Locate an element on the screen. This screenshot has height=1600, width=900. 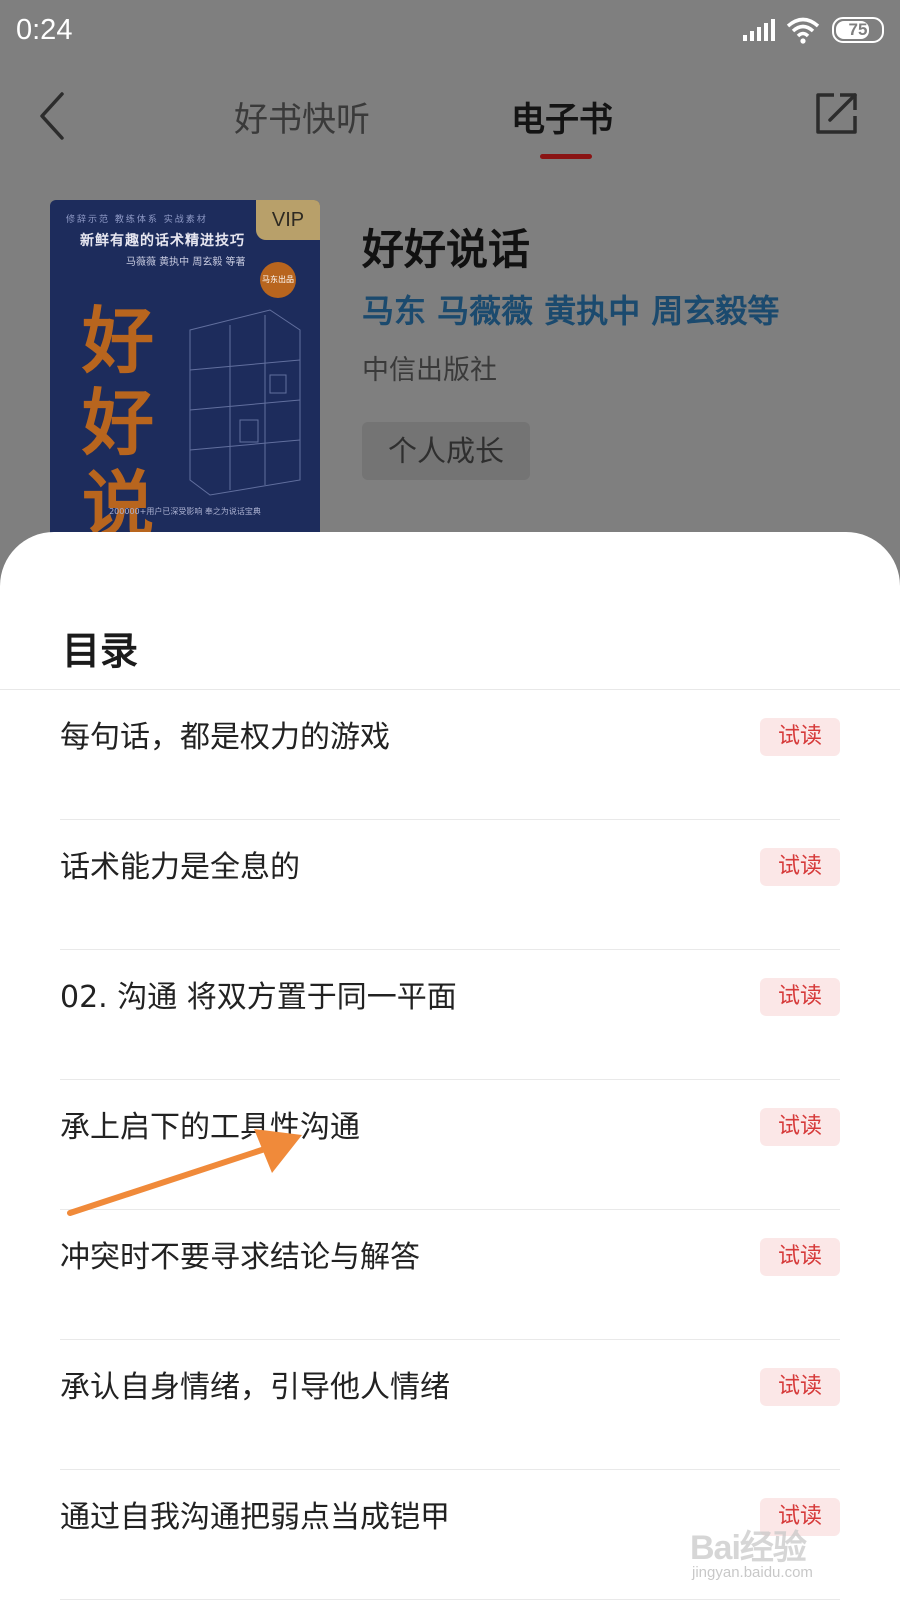
cover-authors: 马薇薇 黄执中 周玄毅 等著 is located at coordinates (186, 262).